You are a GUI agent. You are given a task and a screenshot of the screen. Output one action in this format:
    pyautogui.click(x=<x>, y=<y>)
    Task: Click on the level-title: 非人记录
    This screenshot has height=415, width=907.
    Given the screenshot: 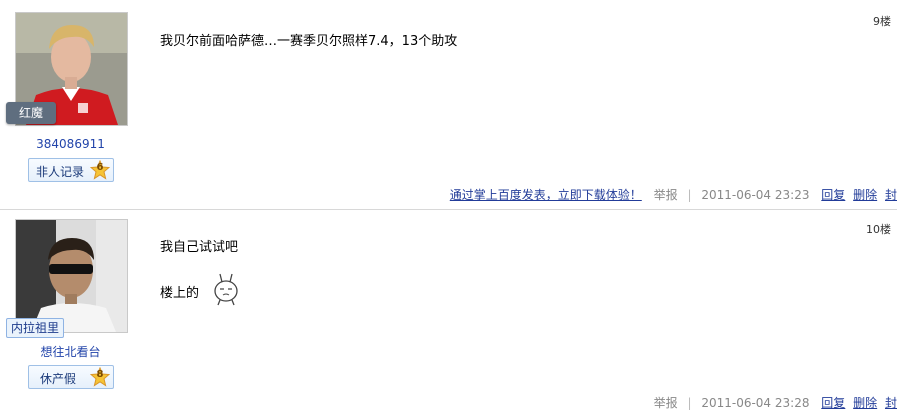 What is the action you would take?
    pyautogui.click(x=60, y=172)
    